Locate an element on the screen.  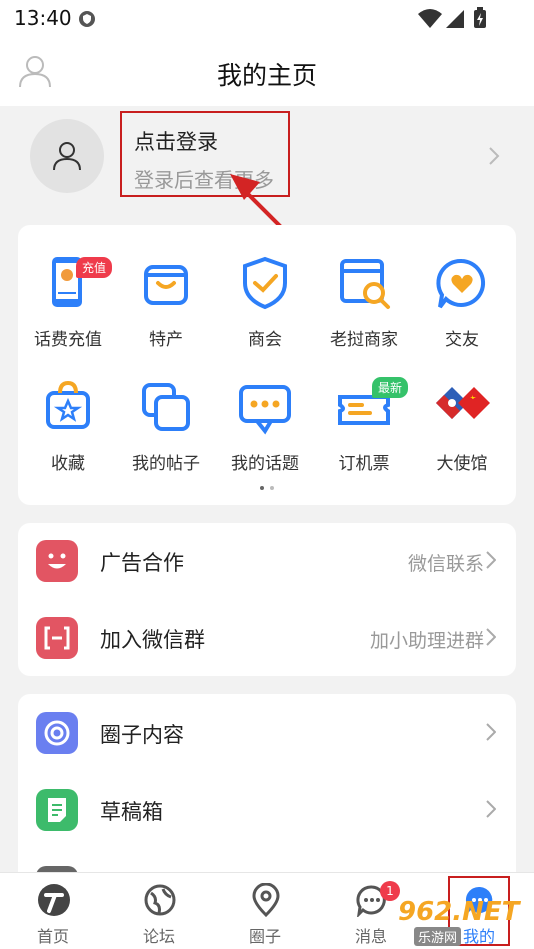
menu-right-text: 微信联系 is located at coordinates (445, 564).